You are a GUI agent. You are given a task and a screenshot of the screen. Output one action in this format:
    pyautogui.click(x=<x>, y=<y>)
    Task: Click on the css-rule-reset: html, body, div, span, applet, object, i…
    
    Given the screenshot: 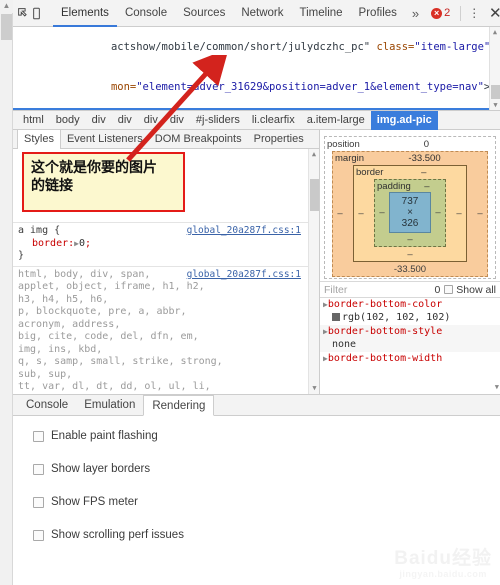 What is the action you would take?
    pyautogui.click(x=166, y=331)
    